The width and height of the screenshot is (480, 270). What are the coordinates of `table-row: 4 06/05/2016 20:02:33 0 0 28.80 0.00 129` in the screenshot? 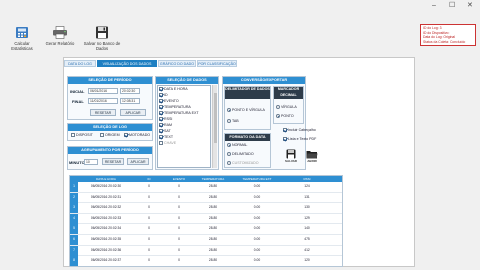 It's located at (206, 219).